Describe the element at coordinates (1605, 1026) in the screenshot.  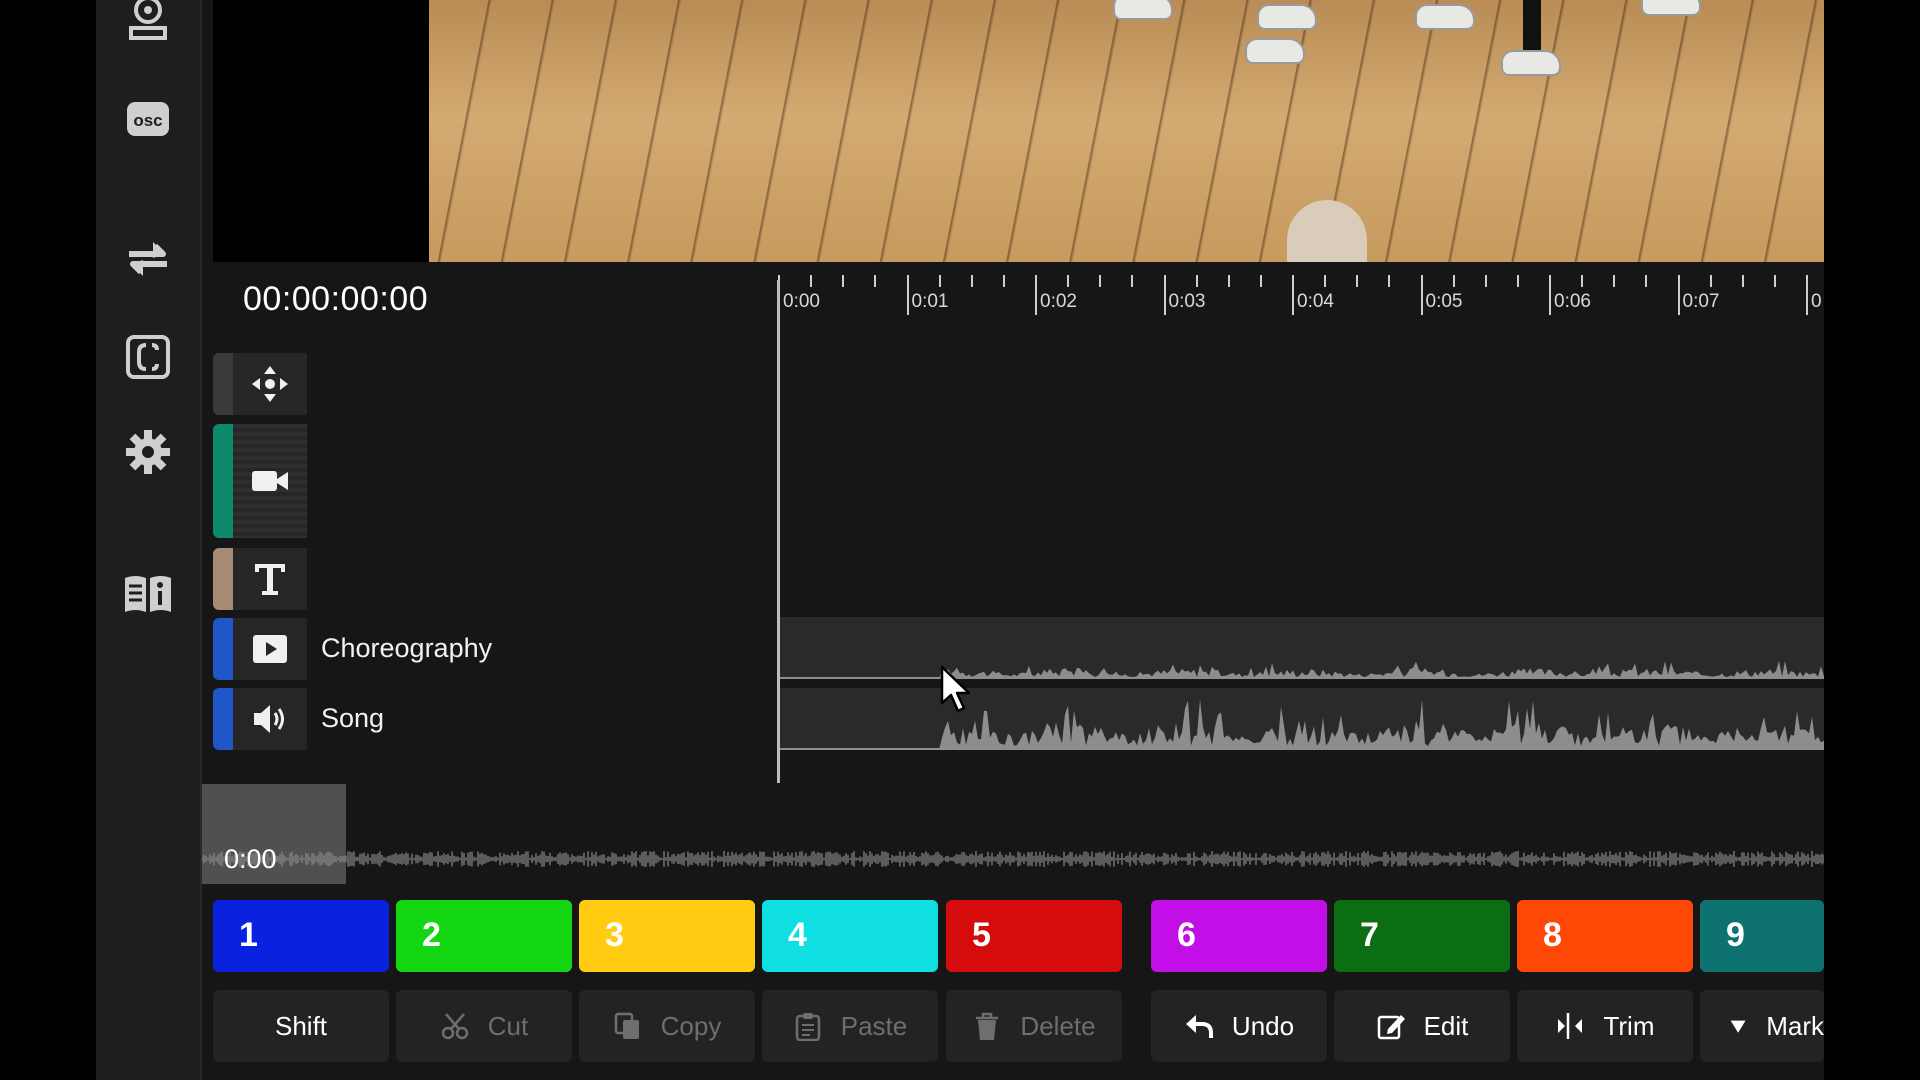
I see `trim-button: Trim` at that location.